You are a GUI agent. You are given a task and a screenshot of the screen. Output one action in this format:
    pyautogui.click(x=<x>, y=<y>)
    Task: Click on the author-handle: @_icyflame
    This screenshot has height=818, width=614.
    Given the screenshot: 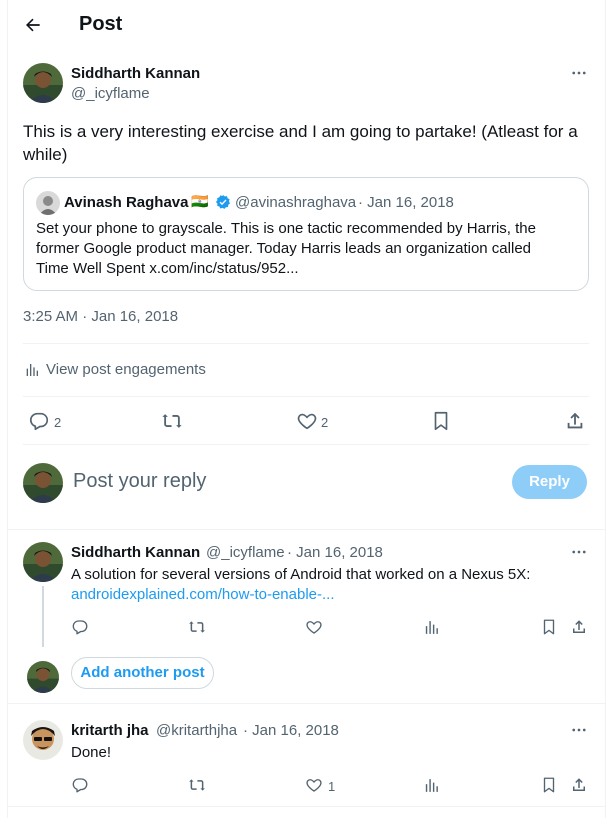 What is the action you would take?
    pyautogui.click(x=110, y=93)
    